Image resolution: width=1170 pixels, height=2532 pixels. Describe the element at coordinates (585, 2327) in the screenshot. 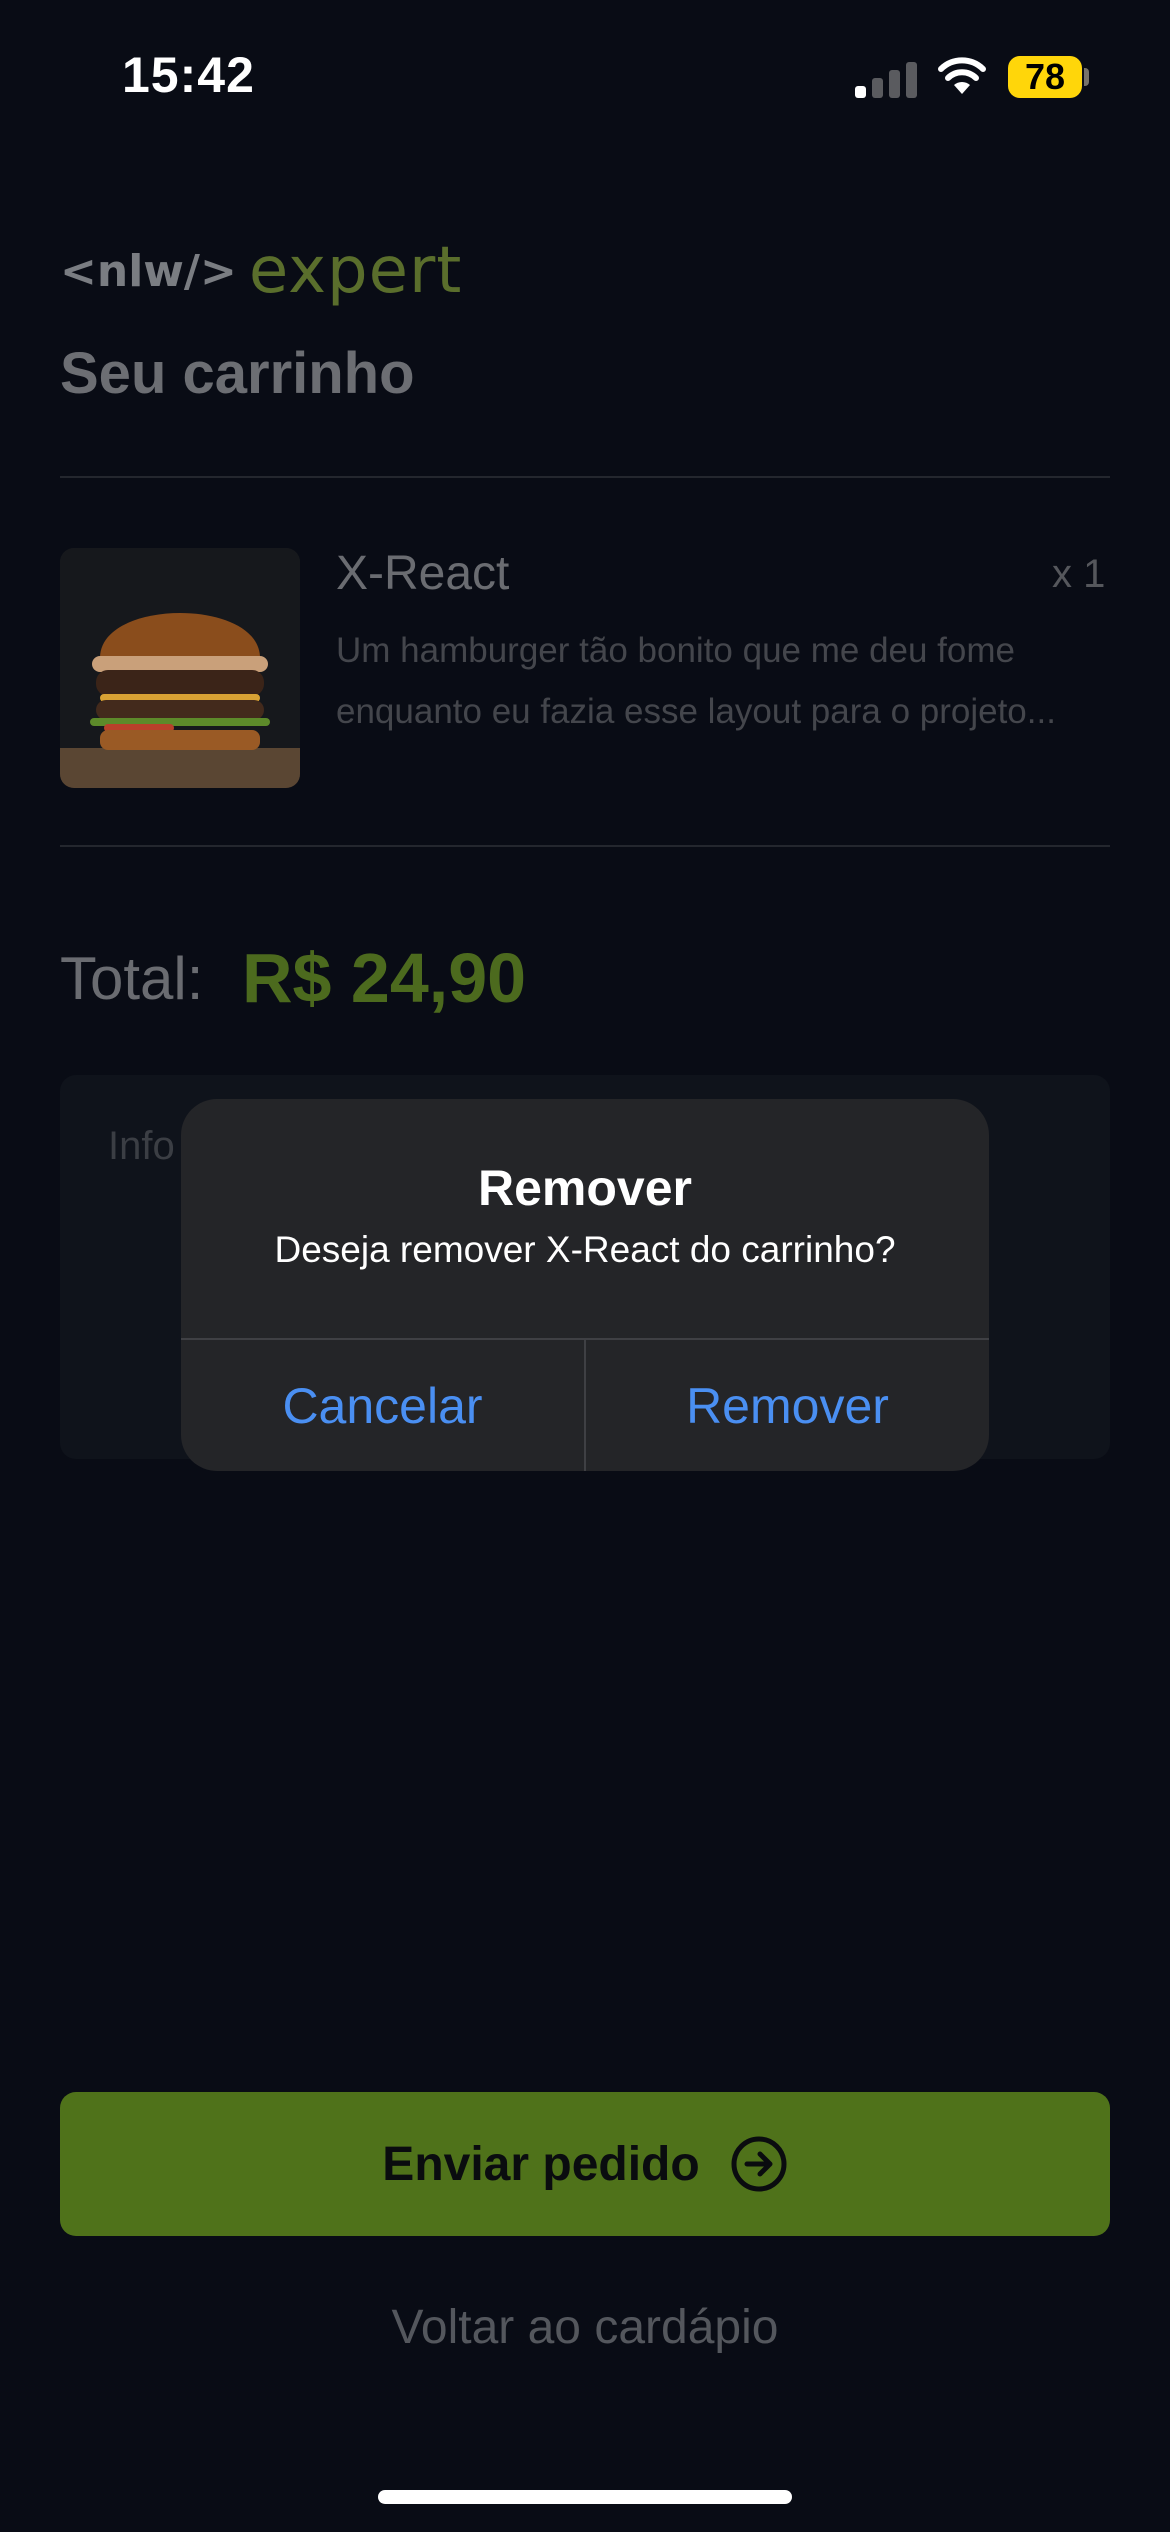

I see `back-to-menu-link: Voltar ao cardápio` at that location.